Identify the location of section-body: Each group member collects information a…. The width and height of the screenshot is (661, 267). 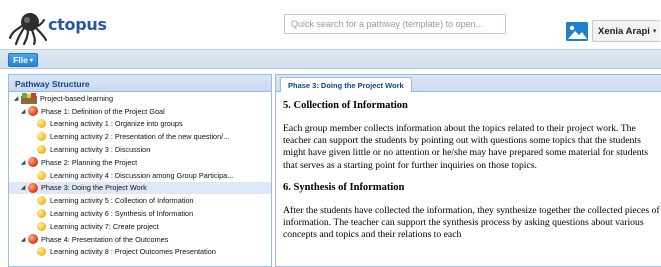
(466, 147).